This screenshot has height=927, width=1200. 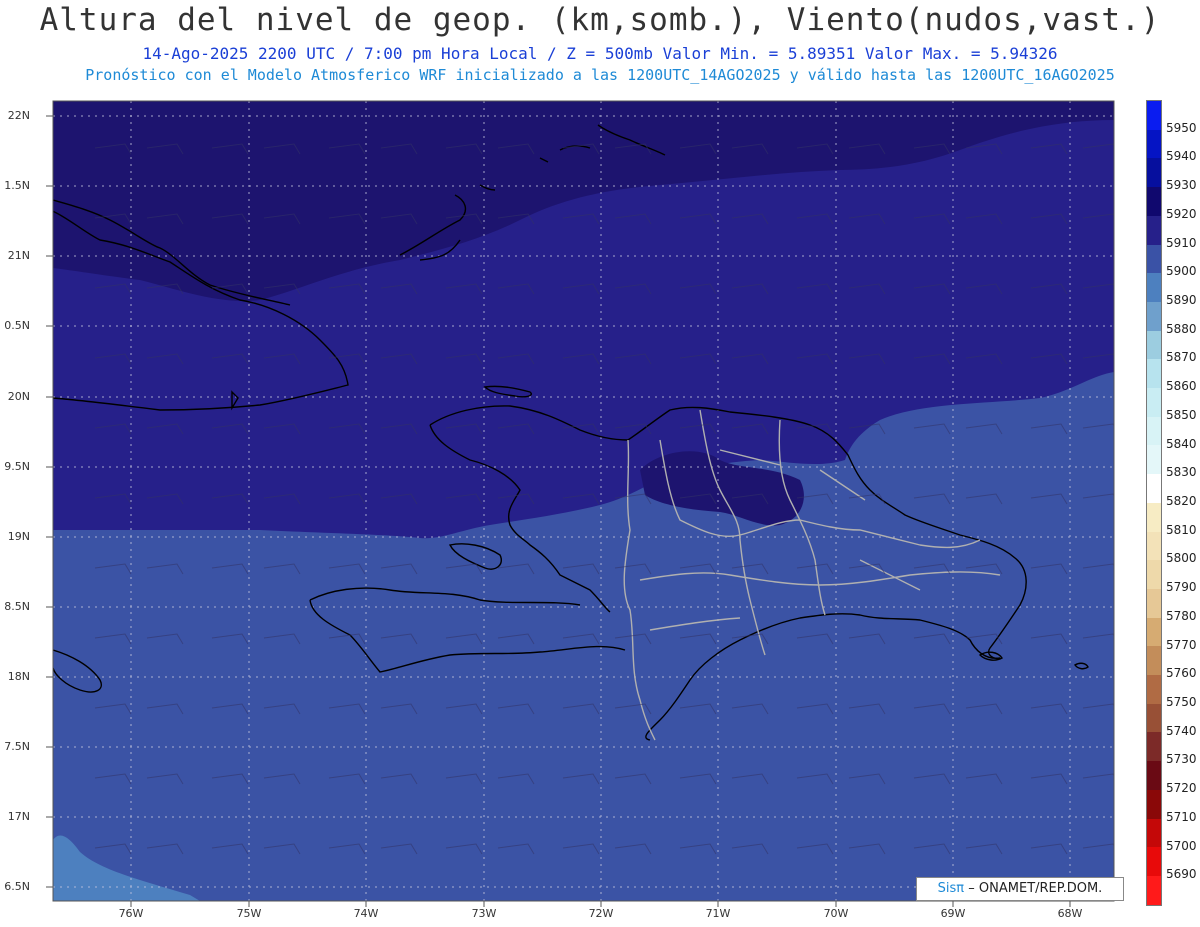 I want to click on lat-label: 18N, so click(x=18, y=676).